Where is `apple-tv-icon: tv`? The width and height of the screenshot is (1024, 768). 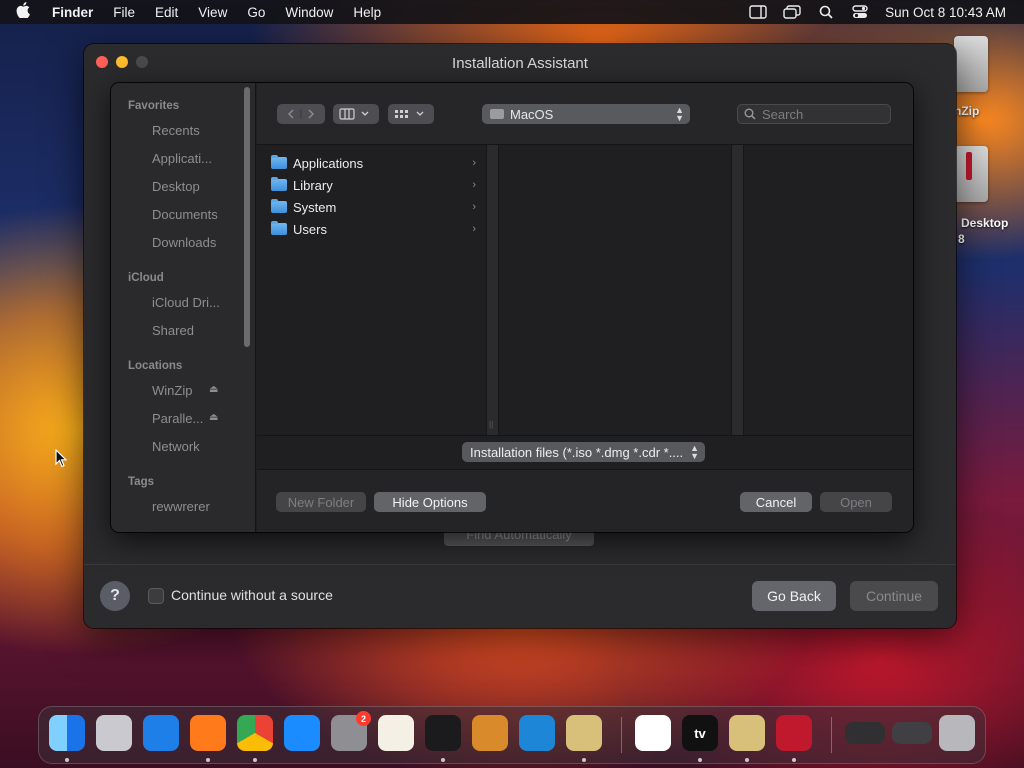 apple-tv-icon: tv is located at coordinates (700, 733).